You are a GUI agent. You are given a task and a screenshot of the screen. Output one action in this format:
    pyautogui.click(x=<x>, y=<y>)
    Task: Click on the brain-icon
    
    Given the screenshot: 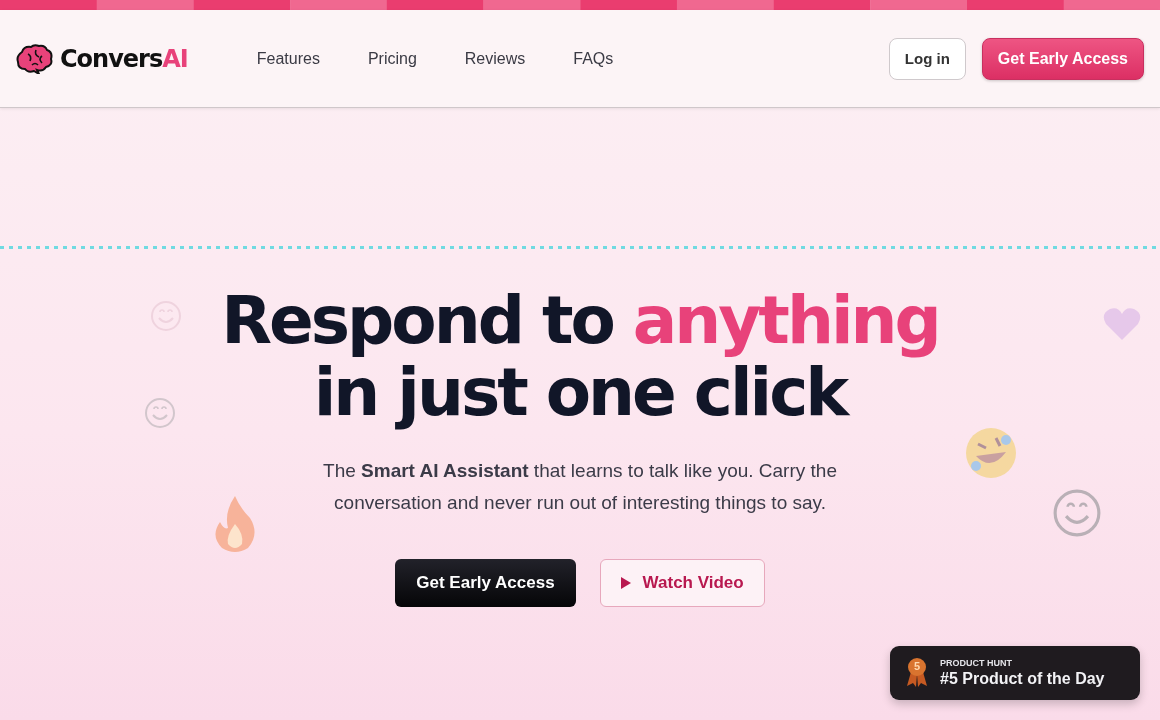 What is the action you would take?
    pyautogui.click(x=35, y=58)
    